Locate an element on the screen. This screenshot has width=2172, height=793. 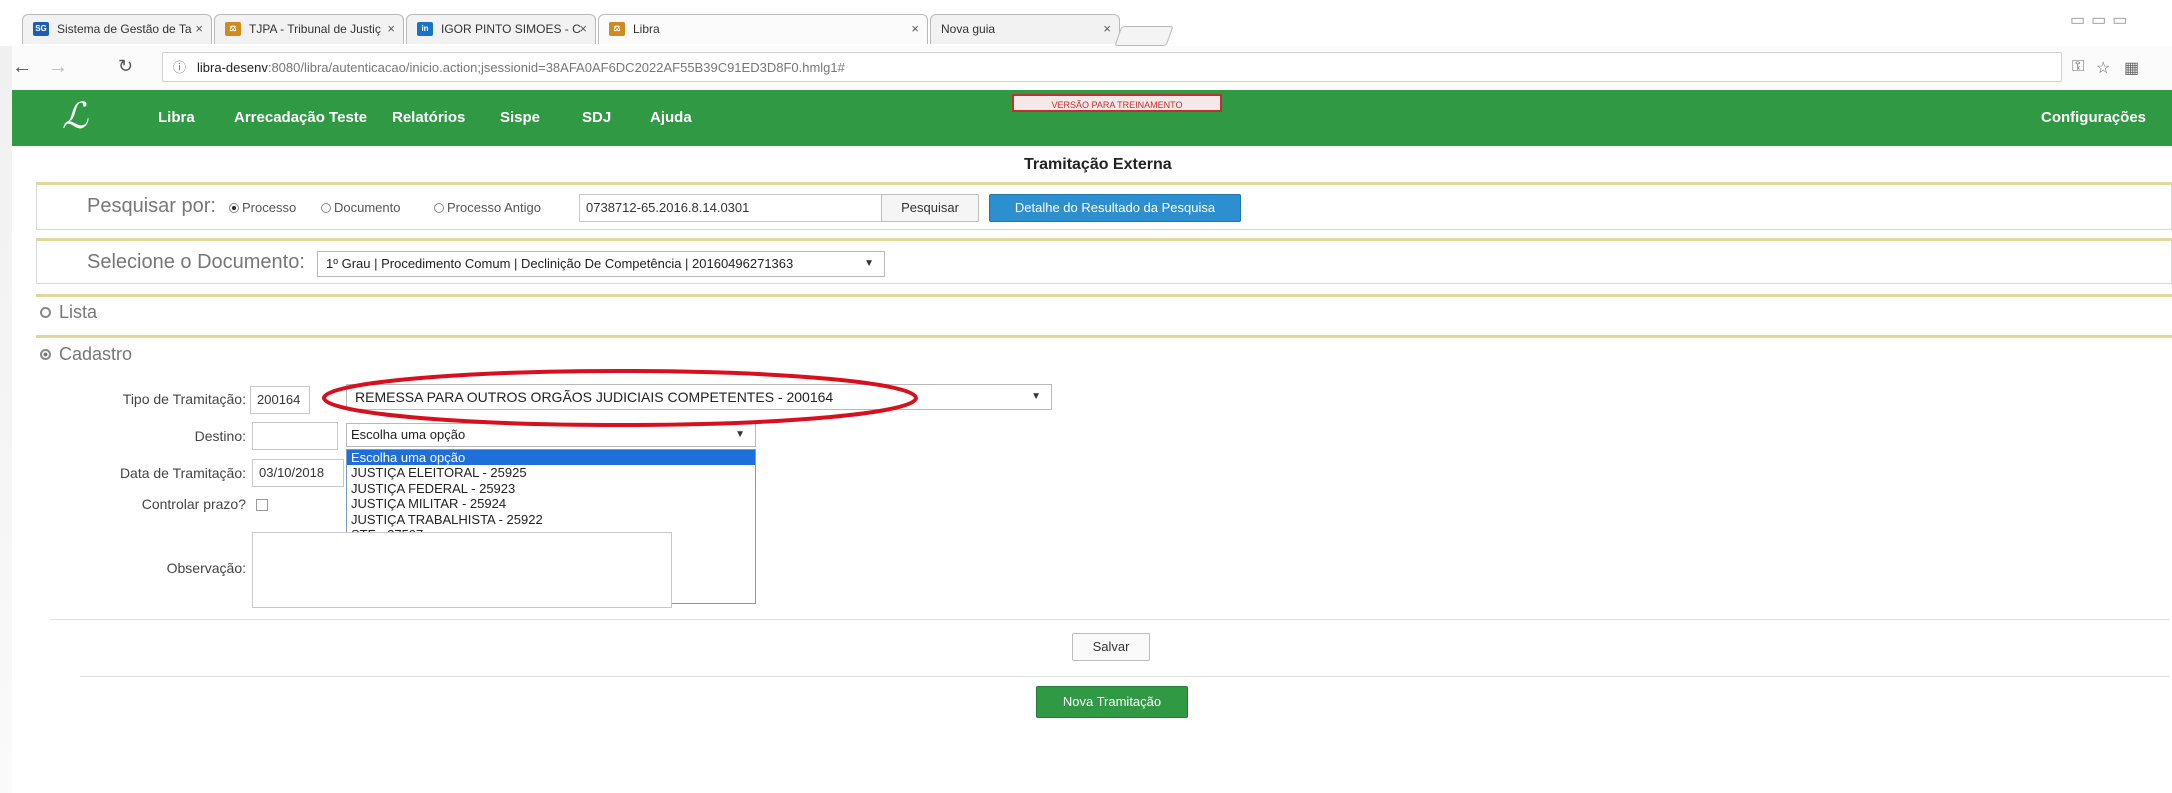
lista-label: Lista is located at coordinates (78, 312).